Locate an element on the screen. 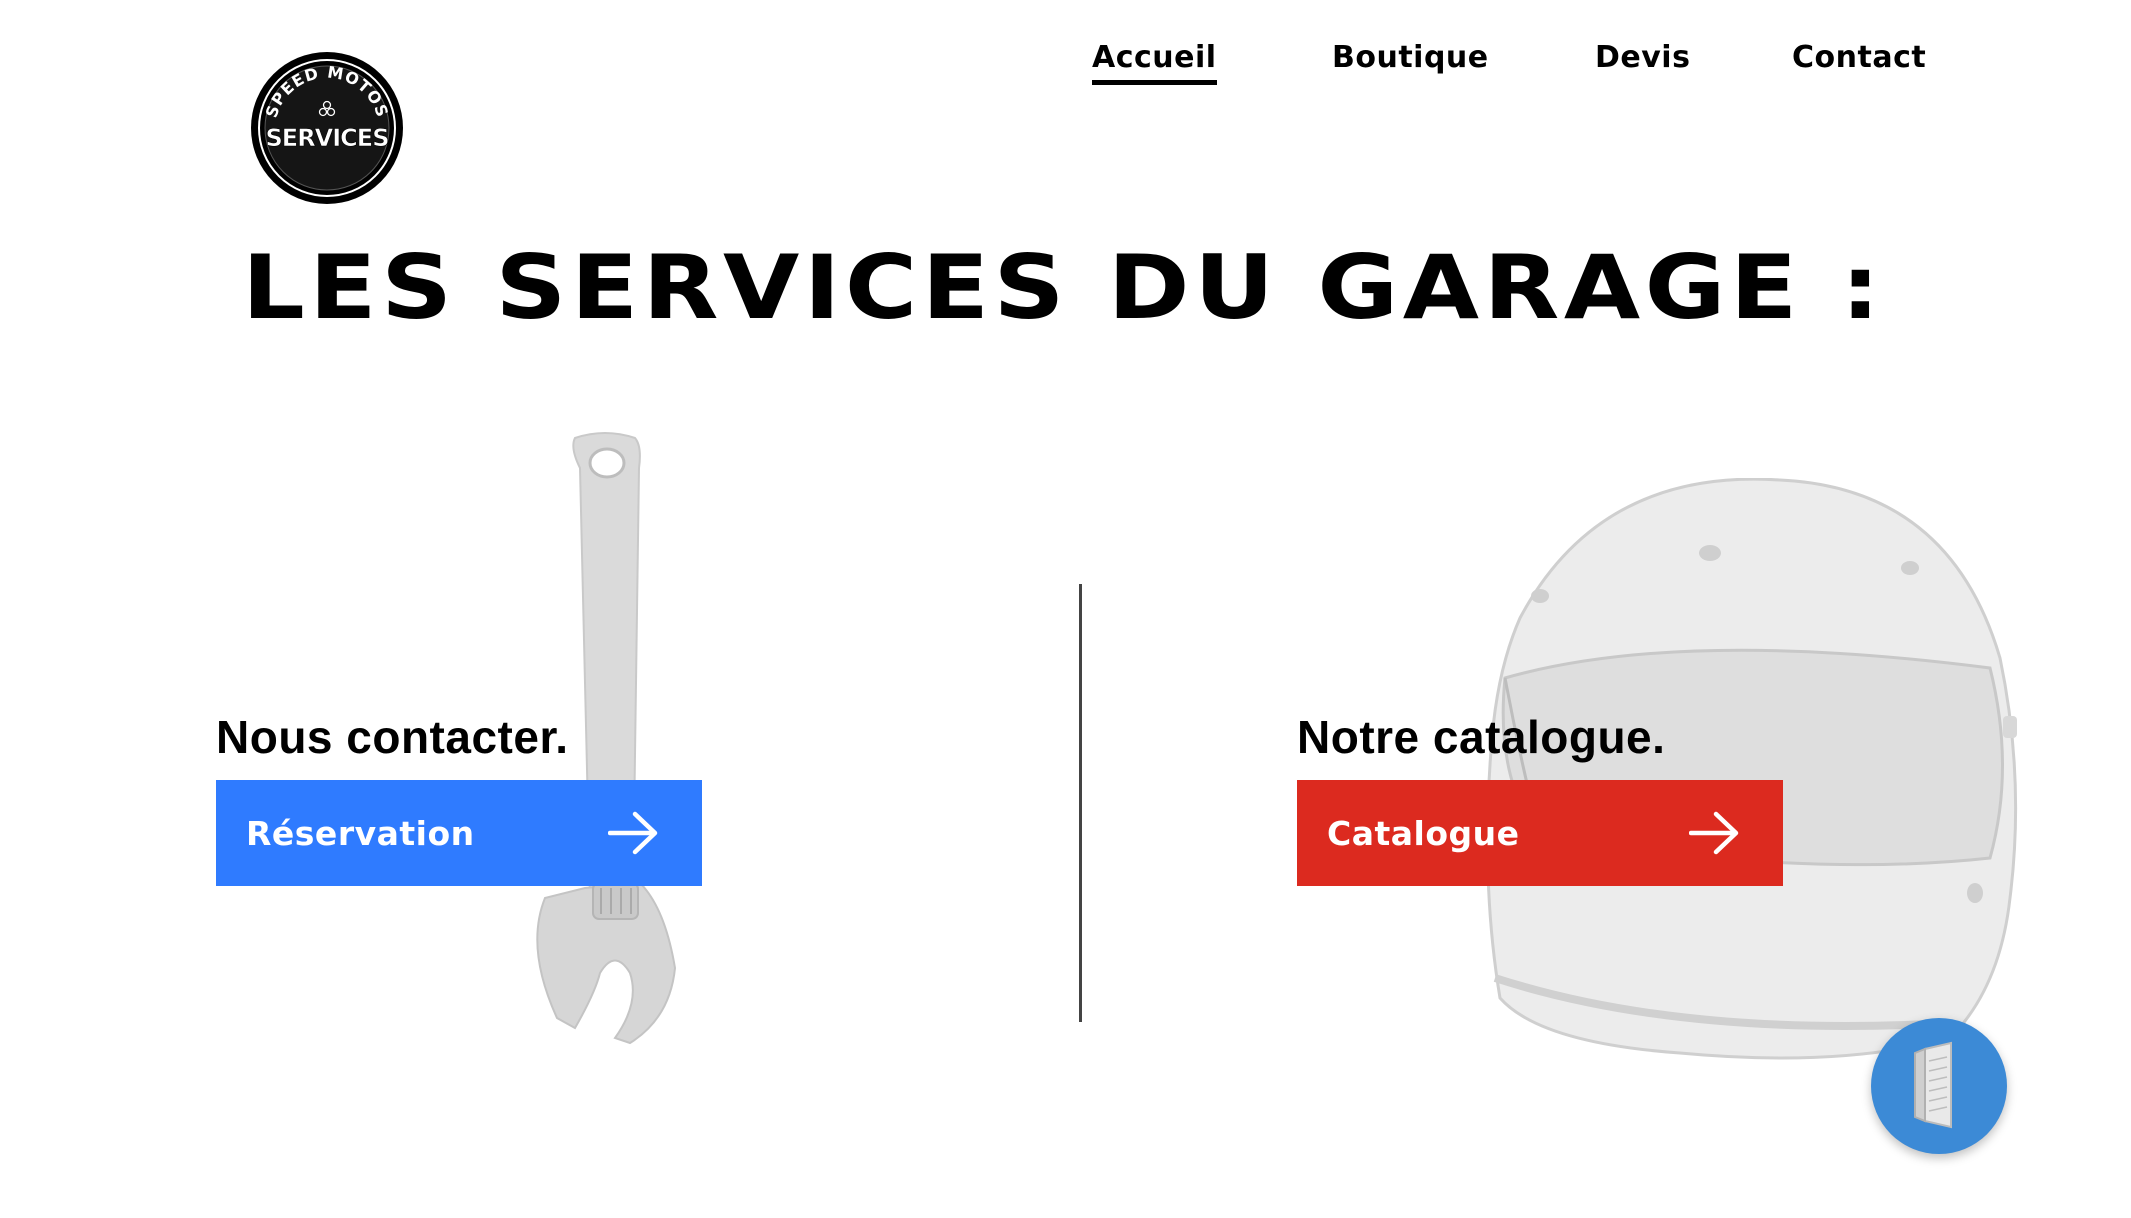  reservation-button: Réservation is located at coordinates (459, 833).